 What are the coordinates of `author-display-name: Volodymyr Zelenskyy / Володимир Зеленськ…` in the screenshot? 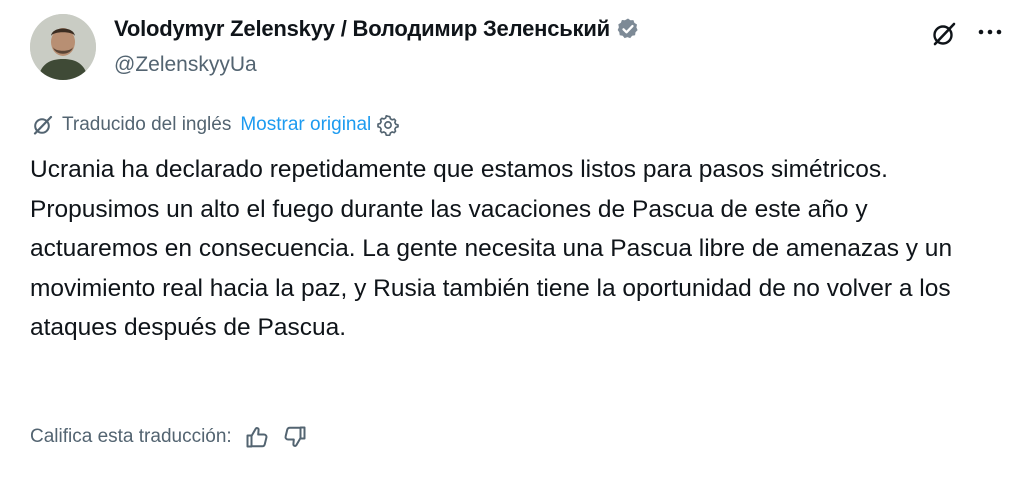 It's located at (362, 29).